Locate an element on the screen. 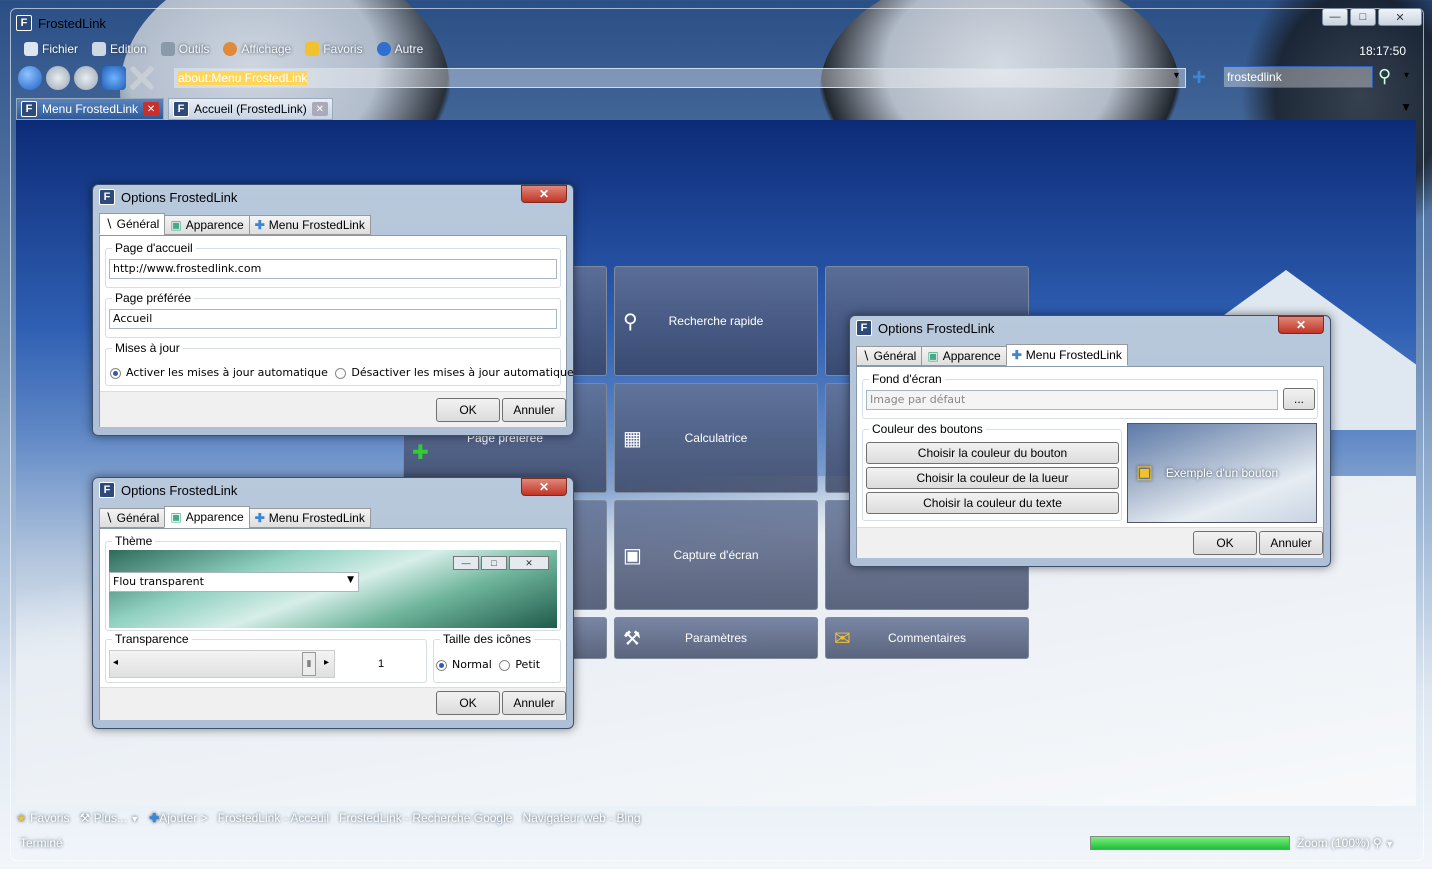 The width and height of the screenshot is (1432, 869). address-dropdown-icon: ▼ is located at coordinates (1176, 75).